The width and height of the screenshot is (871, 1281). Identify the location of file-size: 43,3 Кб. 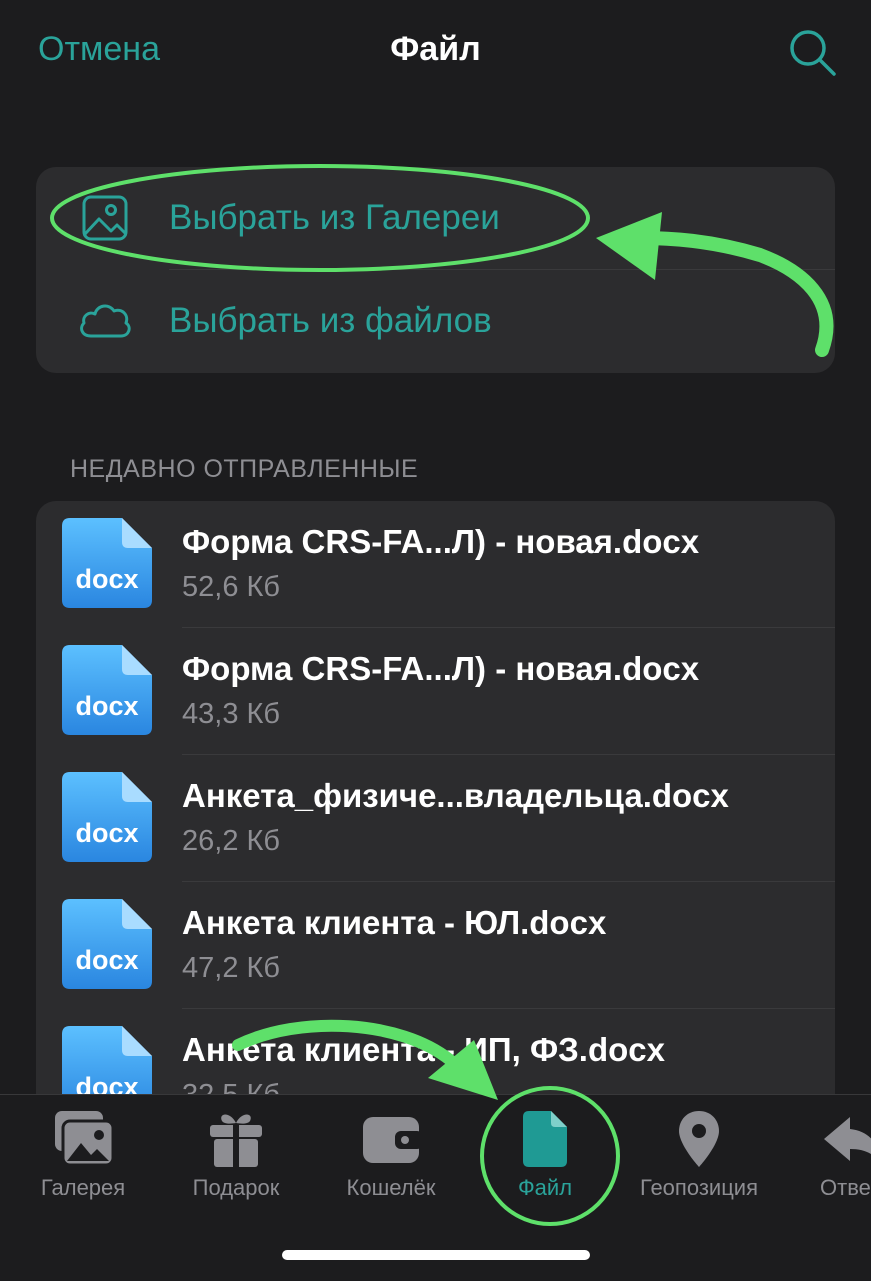
(231, 714).